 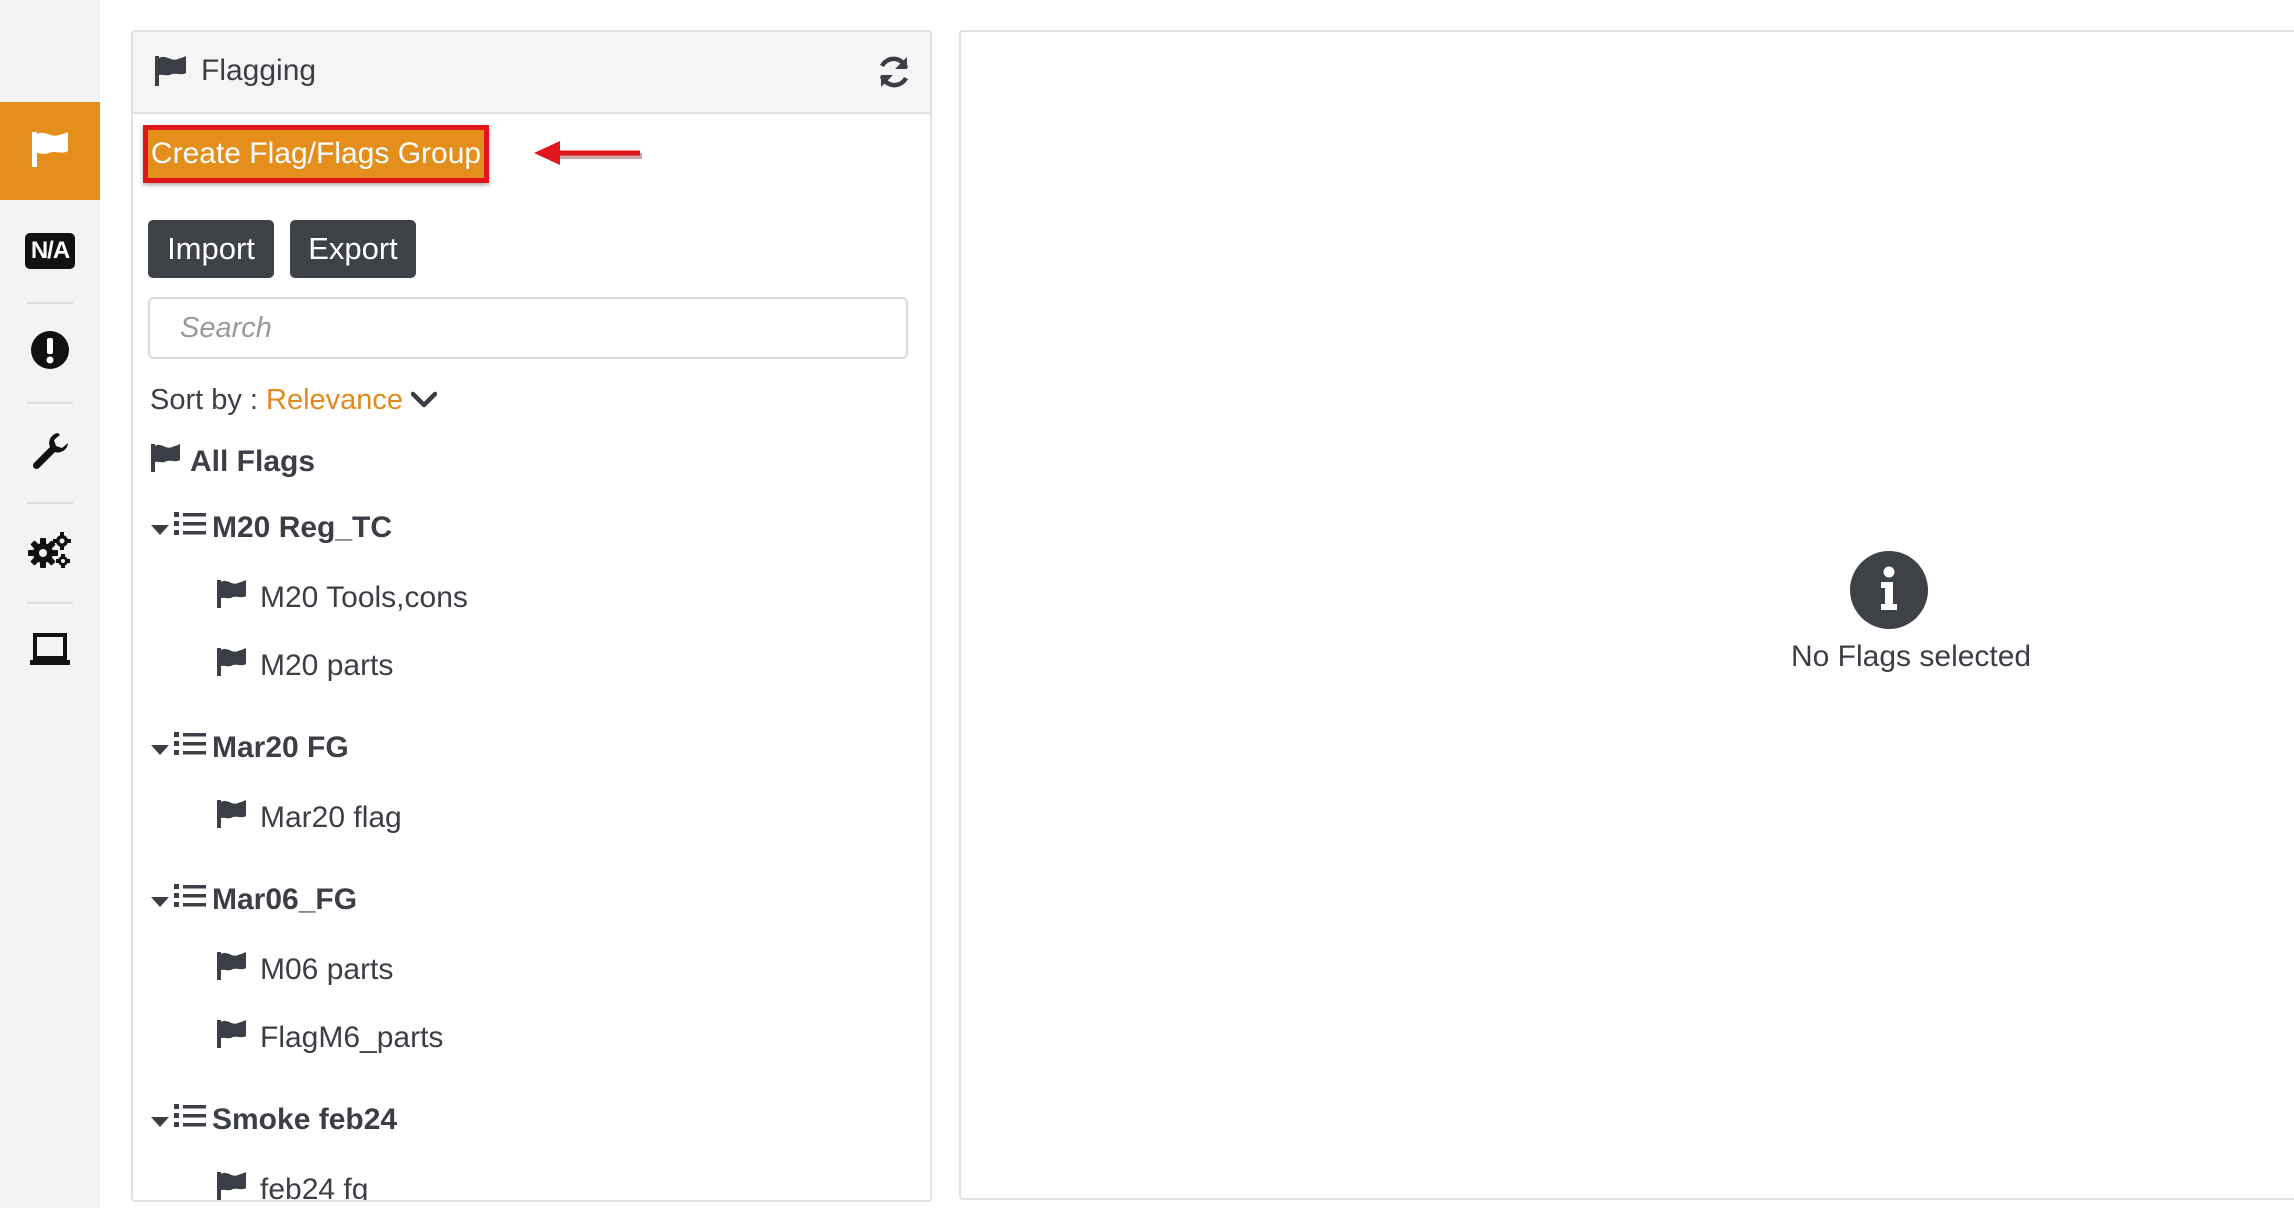 I want to click on flag-item-label: feb24 fg, so click(x=314, y=1187).